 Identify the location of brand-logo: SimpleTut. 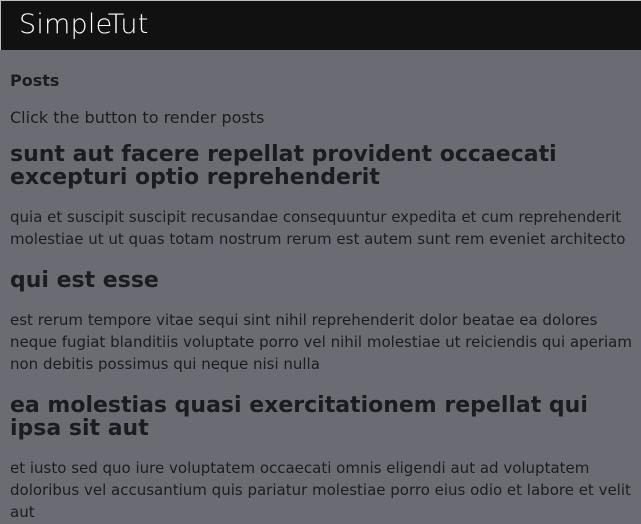
(84, 25).